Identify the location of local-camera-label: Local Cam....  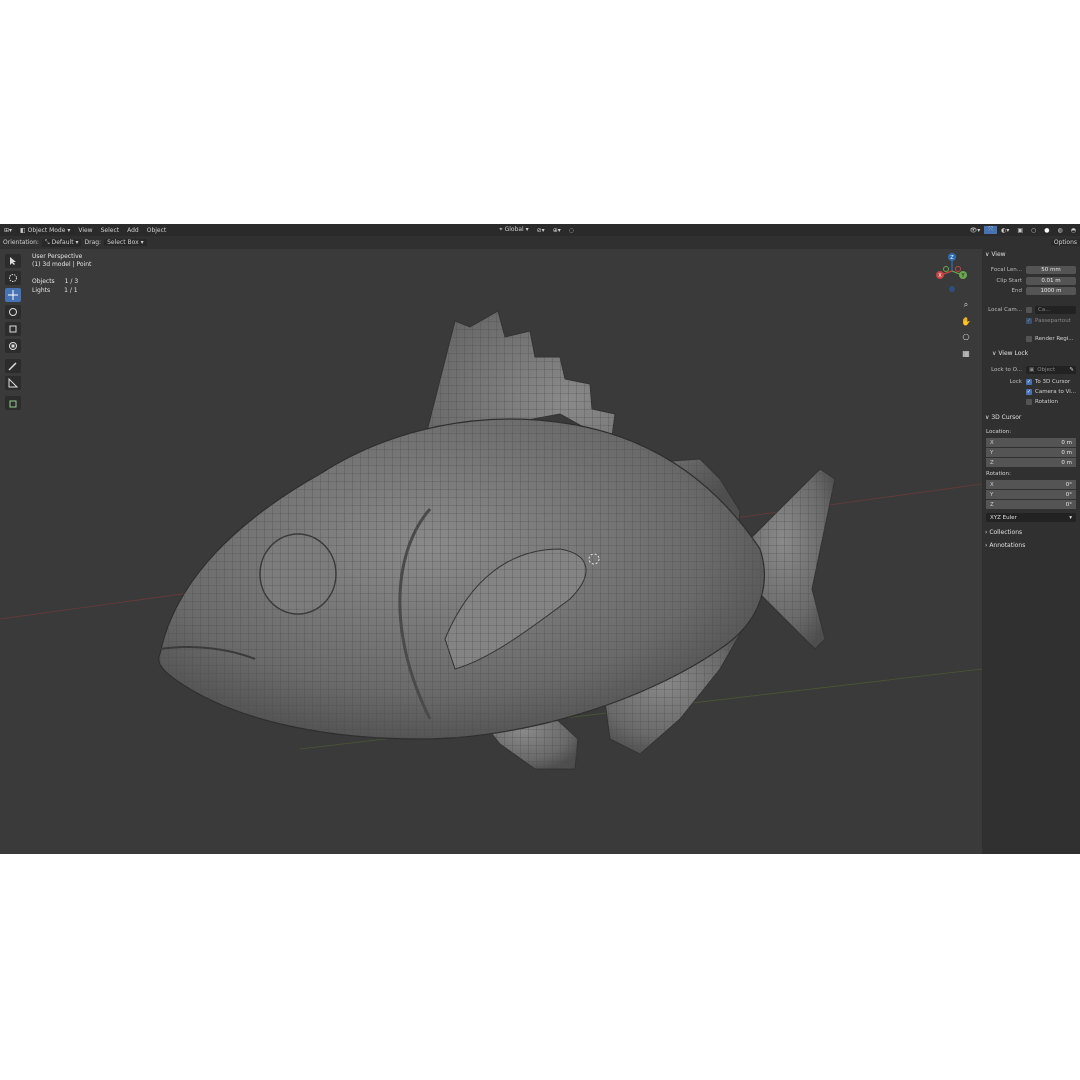
(1005, 309).